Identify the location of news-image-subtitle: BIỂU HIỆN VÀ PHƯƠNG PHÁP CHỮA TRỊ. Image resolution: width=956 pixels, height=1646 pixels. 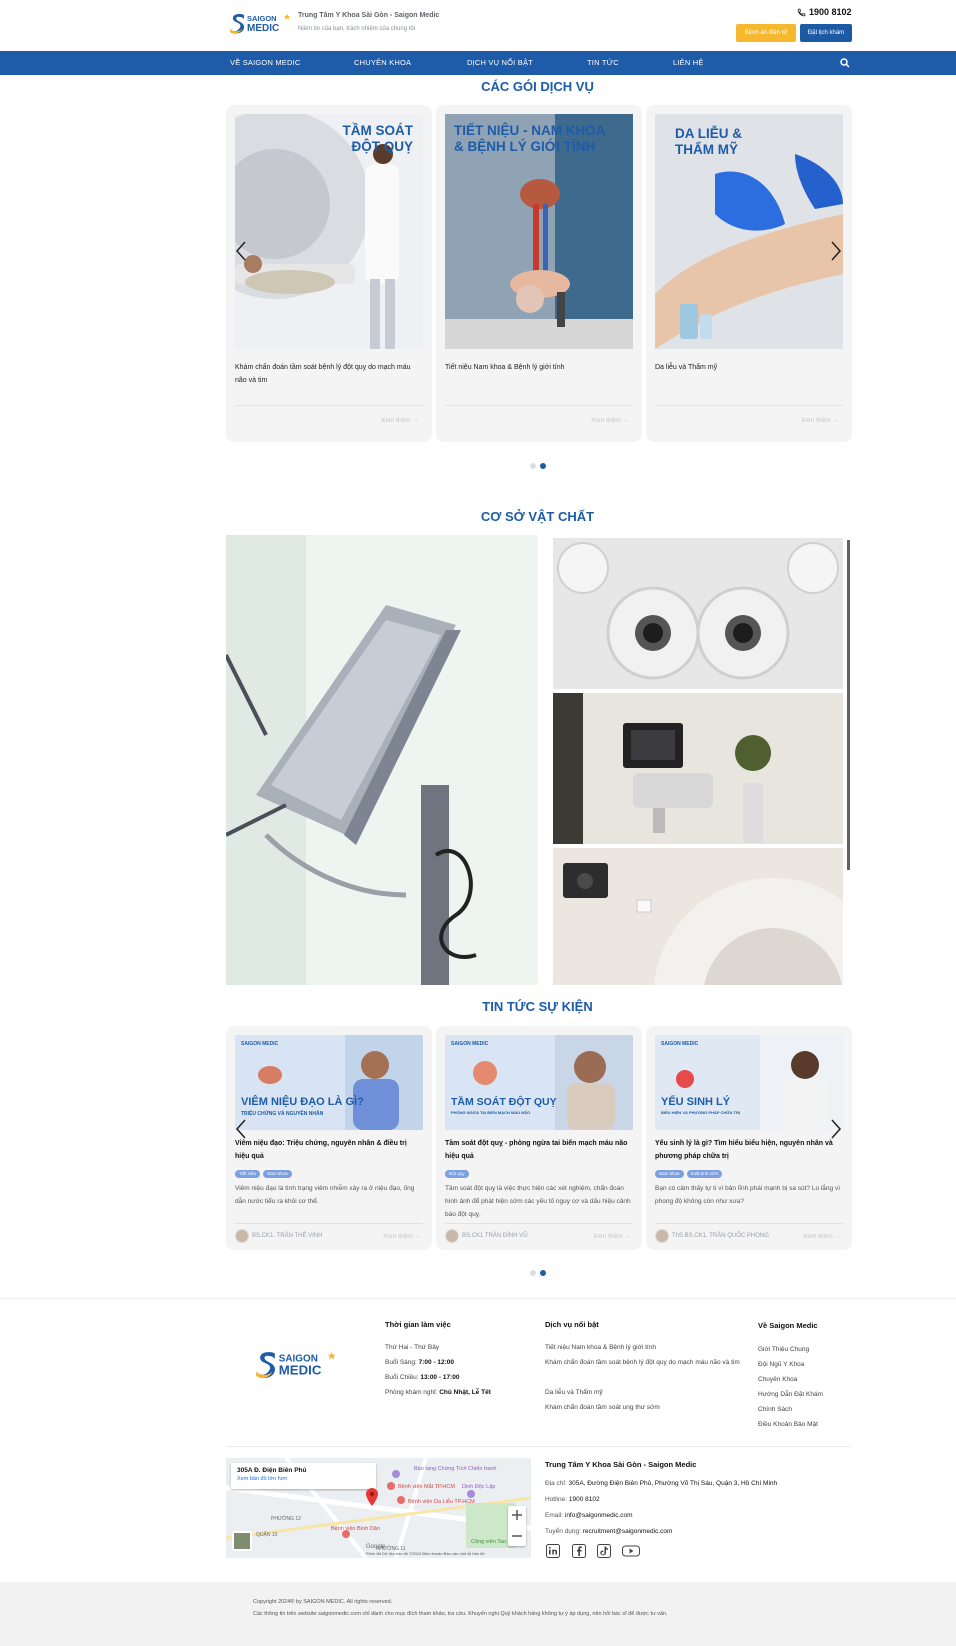
(700, 1112).